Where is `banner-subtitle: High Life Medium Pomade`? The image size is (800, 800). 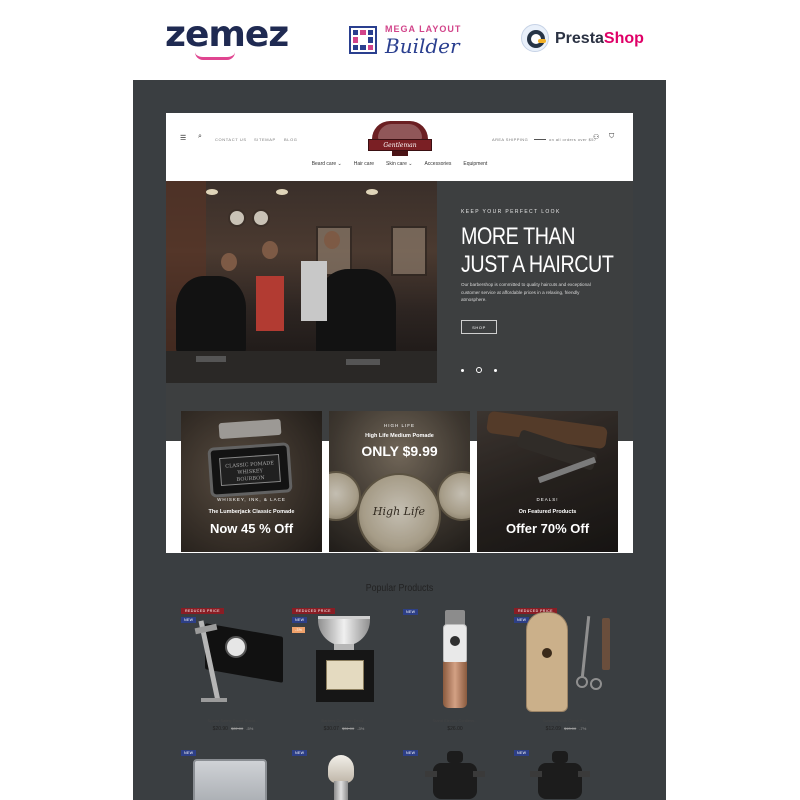 banner-subtitle: High Life Medium Pomade is located at coordinates (399, 436).